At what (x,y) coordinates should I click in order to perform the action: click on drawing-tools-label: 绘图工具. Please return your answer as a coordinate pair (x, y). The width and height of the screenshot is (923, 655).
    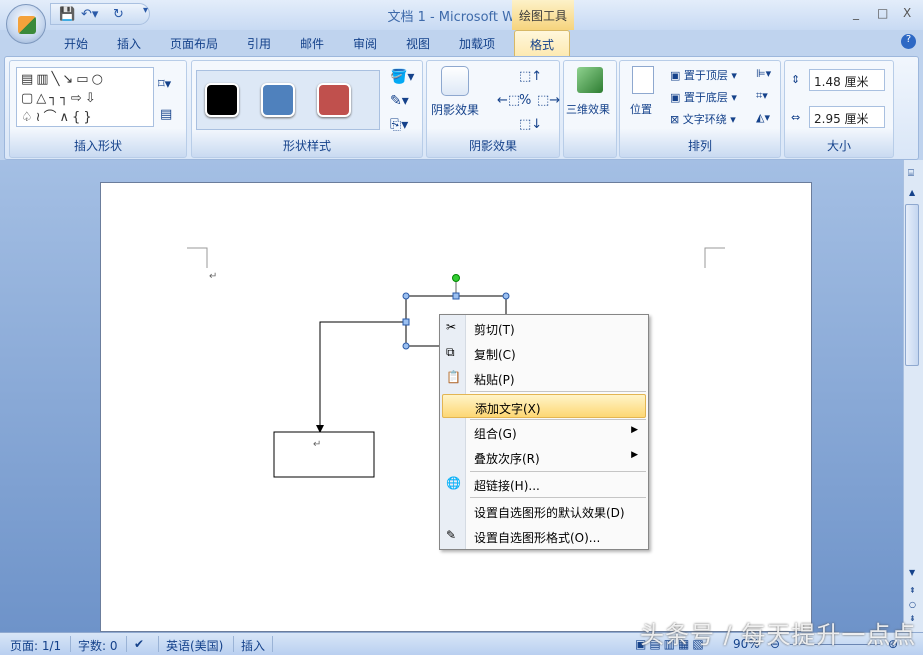
    Looking at the image, I should click on (543, 15).